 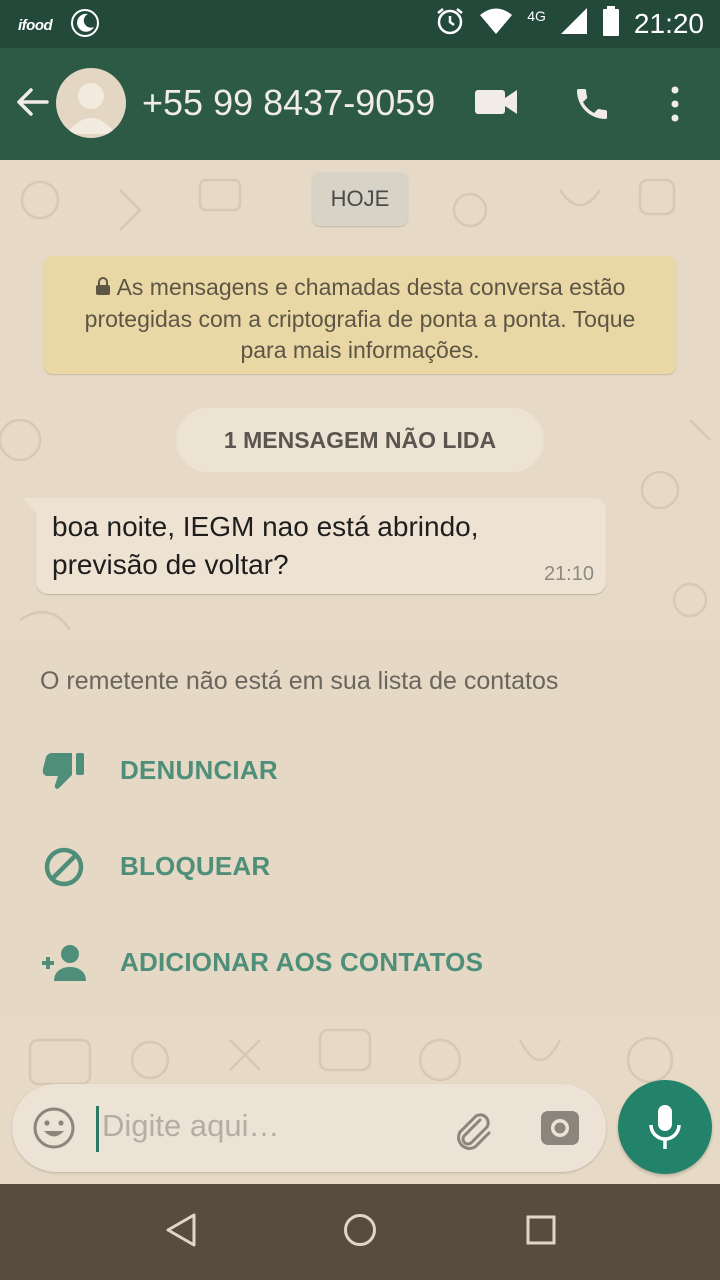 I want to click on report-label: DENUNCIAR, so click(x=199, y=770).